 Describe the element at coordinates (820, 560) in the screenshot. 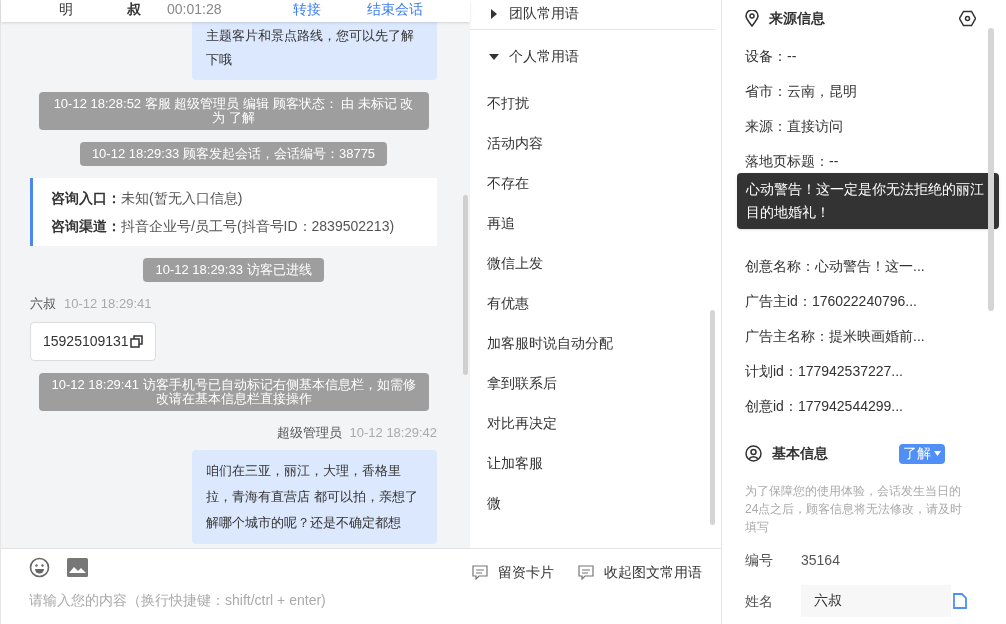

I see `field-value: 35164` at that location.